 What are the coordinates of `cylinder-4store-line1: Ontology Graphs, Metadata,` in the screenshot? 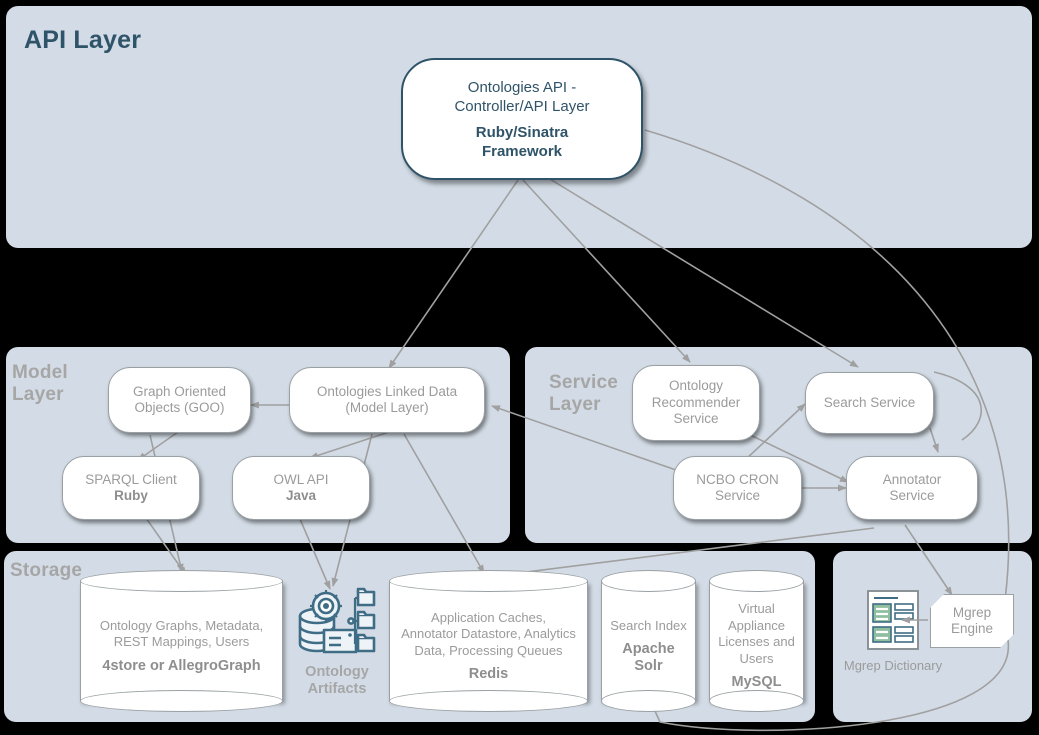 It's located at (181, 625).